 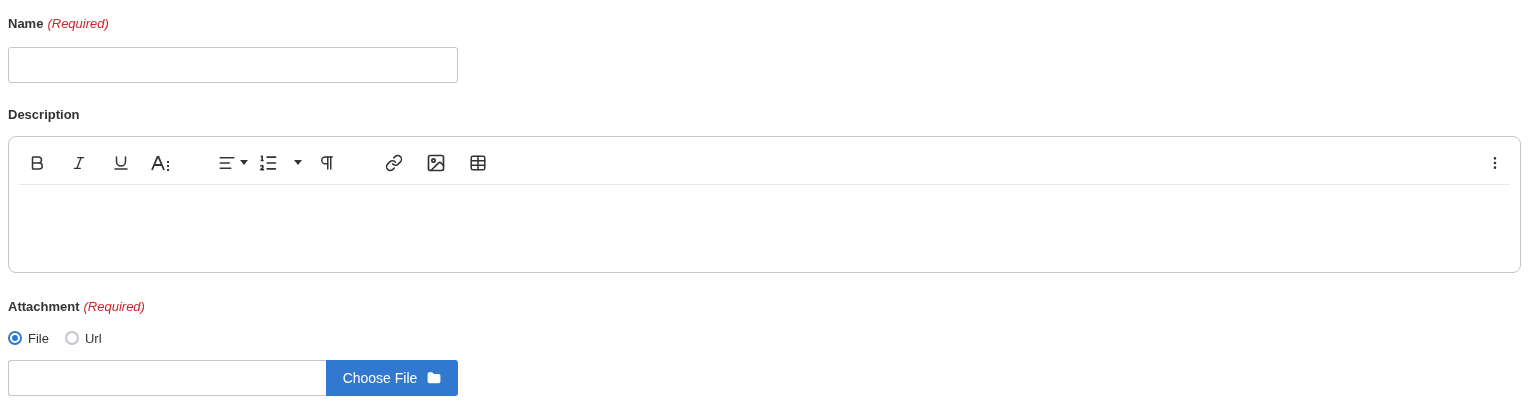 I want to click on link-icon, so click(x=394, y=162).